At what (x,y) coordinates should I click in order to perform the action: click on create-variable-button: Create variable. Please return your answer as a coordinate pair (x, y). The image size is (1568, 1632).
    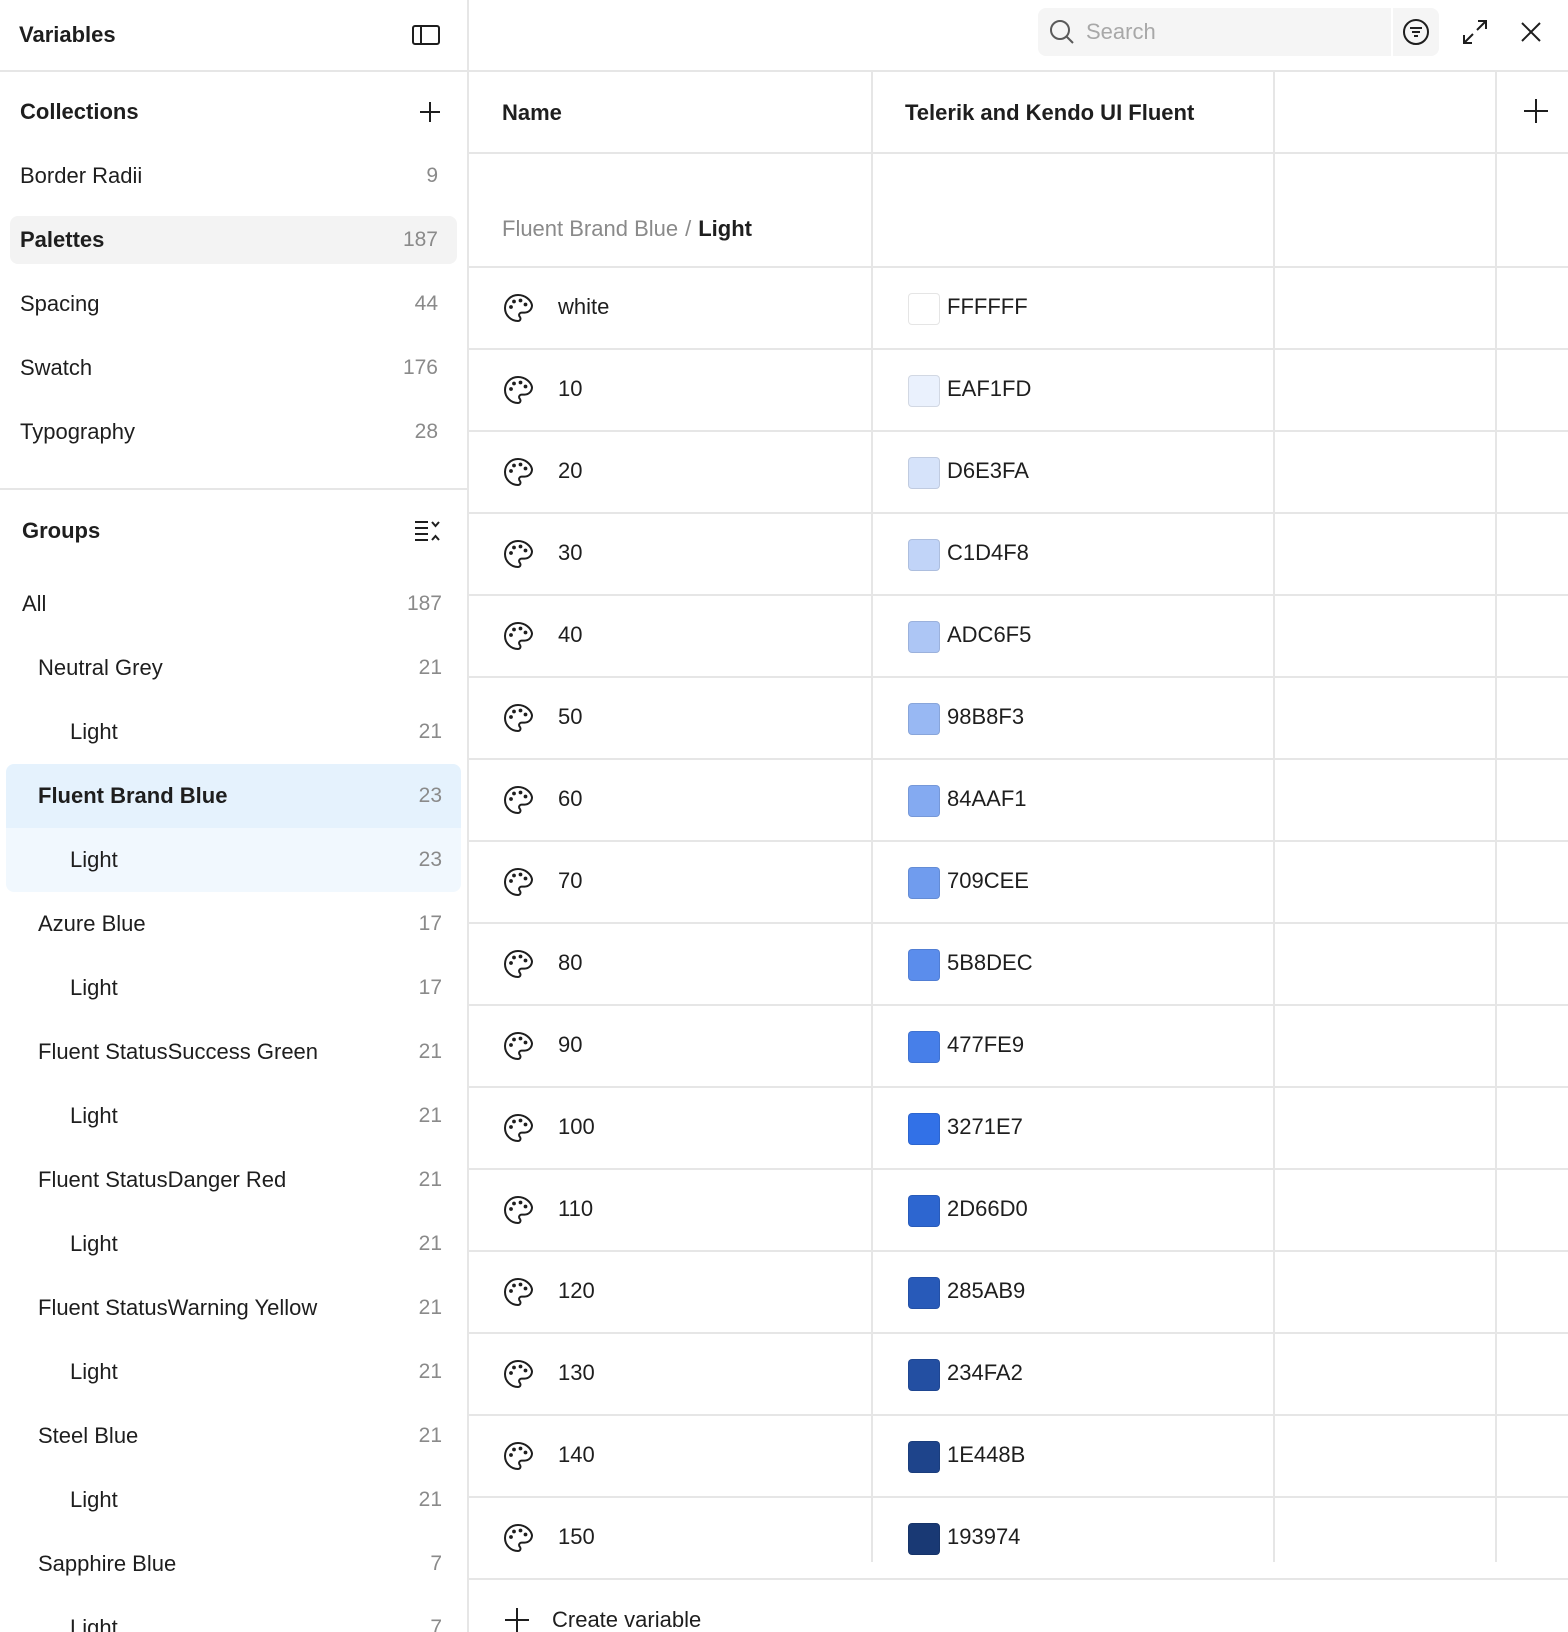
    Looking at the image, I should click on (1018, 1606).